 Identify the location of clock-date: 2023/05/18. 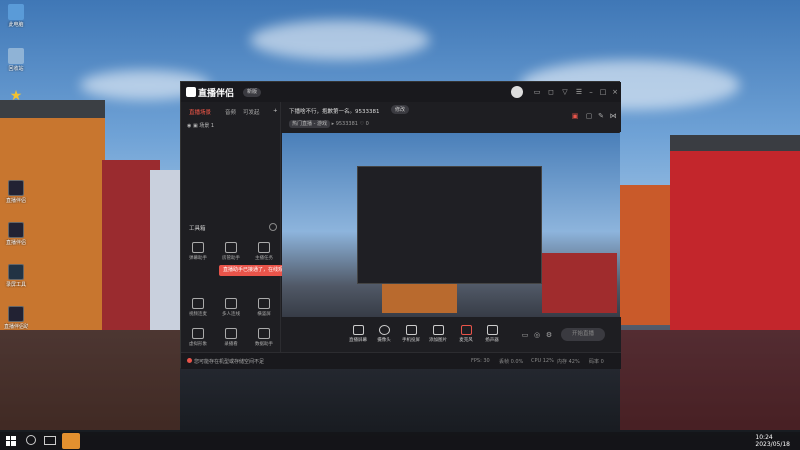
(772, 444).